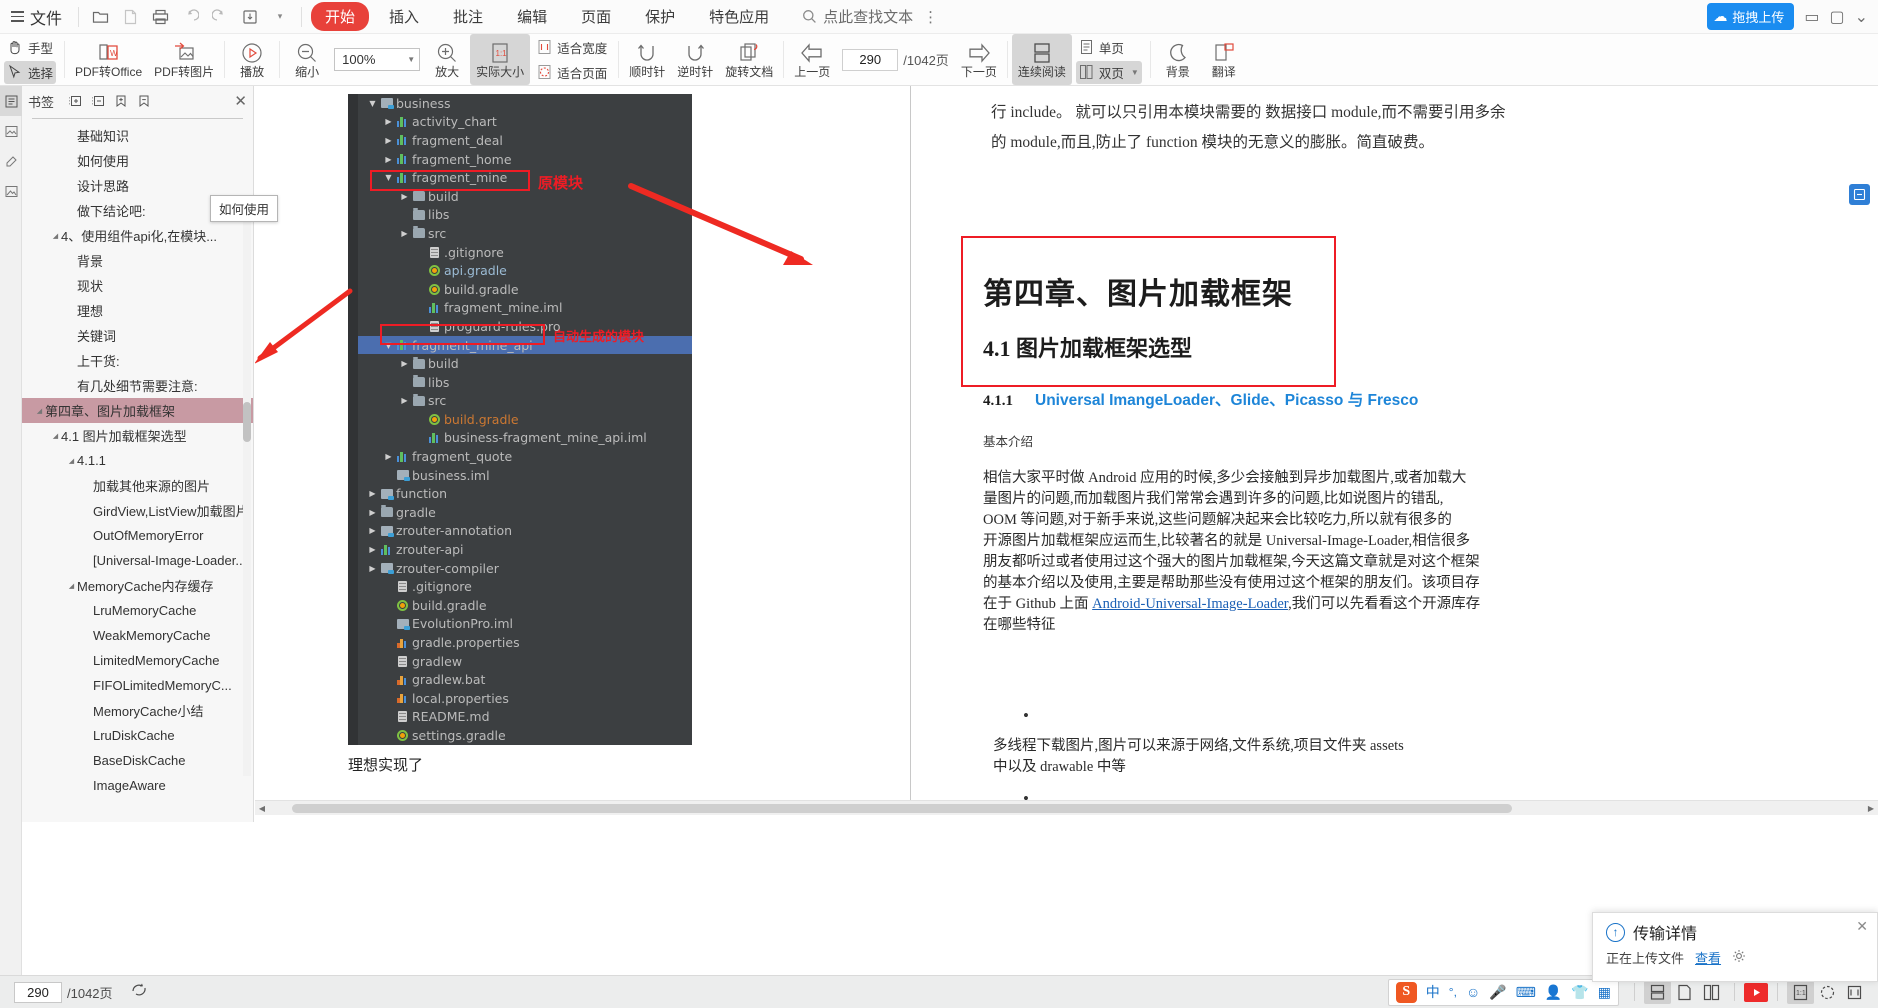 This screenshot has height=1008, width=1878. What do you see at coordinates (1854, 992) in the screenshot?
I see `fit-width-view-icon` at bounding box center [1854, 992].